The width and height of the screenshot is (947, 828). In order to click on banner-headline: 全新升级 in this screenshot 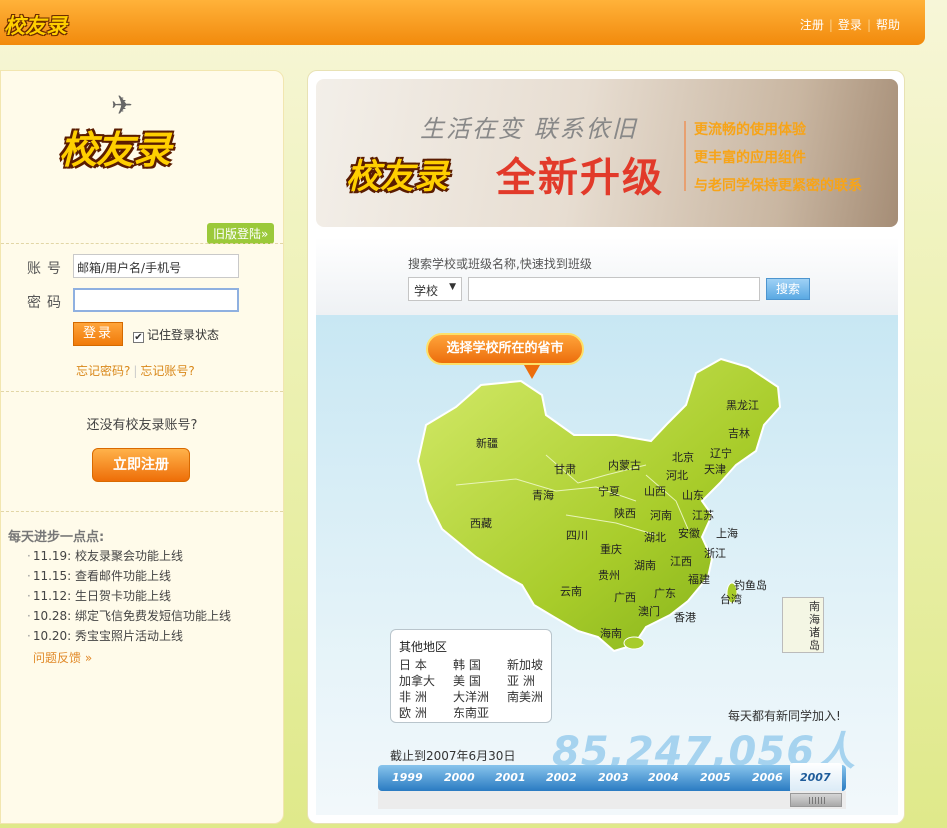, I will do `click(580, 178)`.